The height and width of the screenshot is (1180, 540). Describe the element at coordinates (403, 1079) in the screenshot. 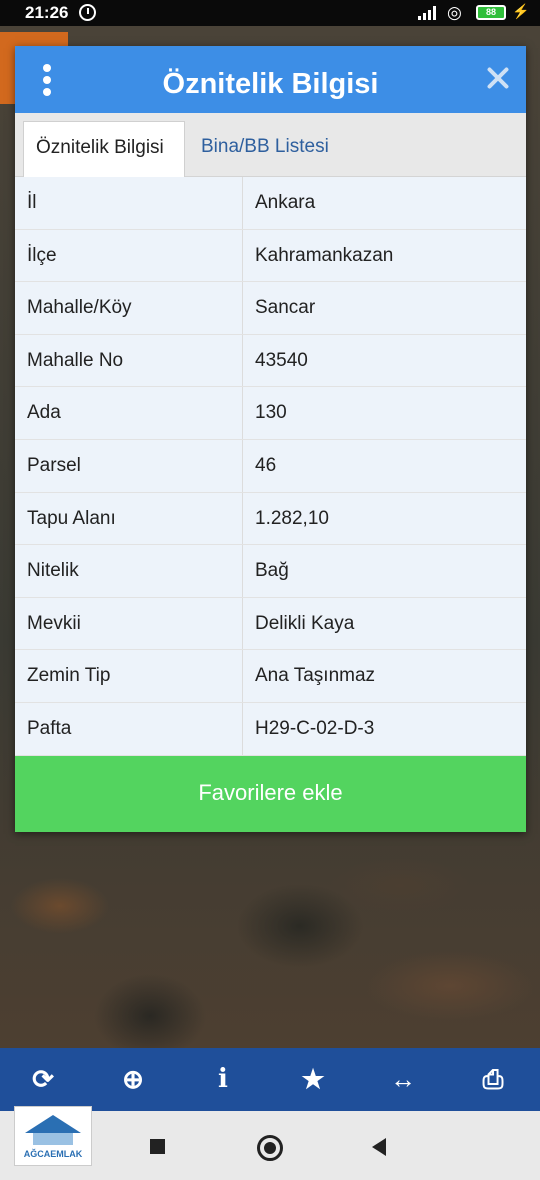

I see `resize-icon: ↔` at that location.